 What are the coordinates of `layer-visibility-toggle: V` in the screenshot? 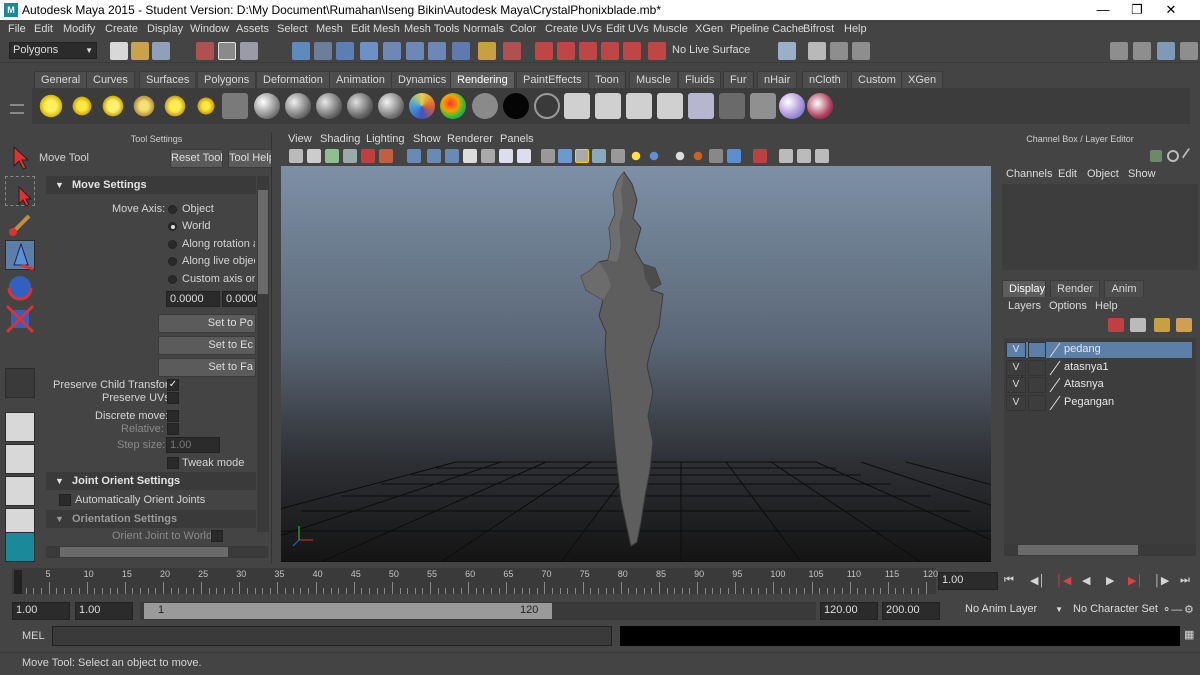 It's located at (1016, 350).